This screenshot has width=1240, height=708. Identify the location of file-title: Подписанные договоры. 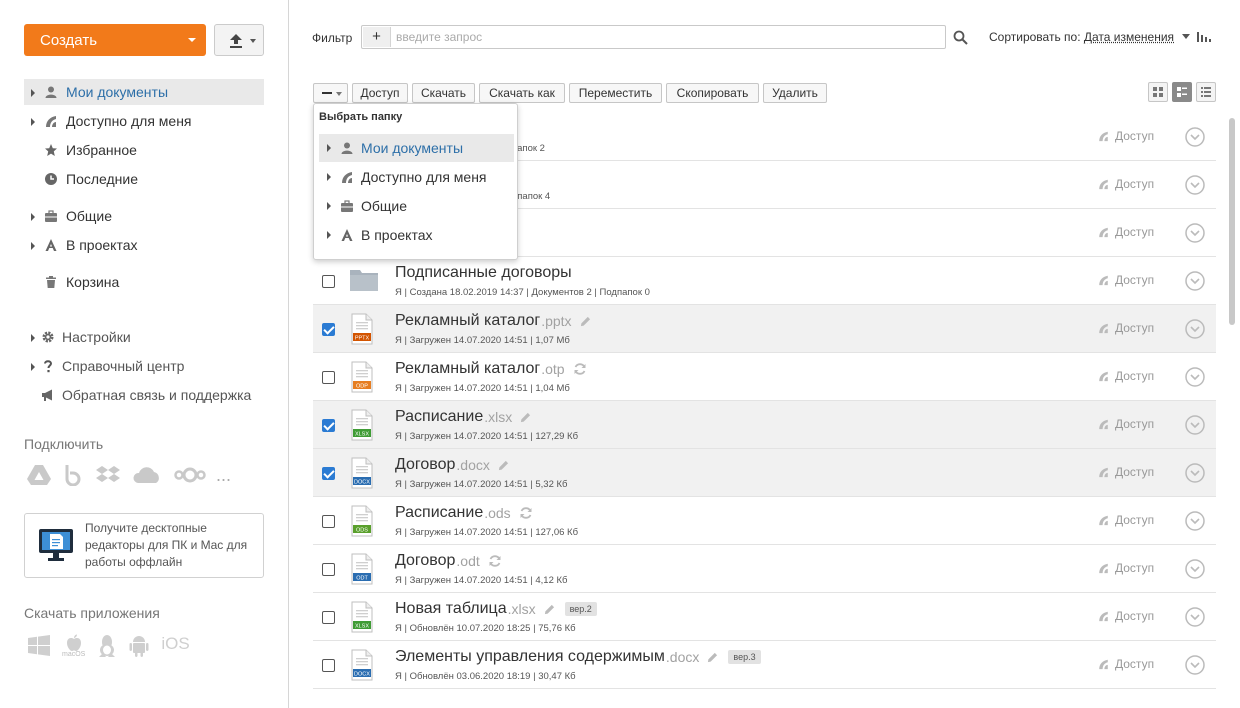
(484, 273).